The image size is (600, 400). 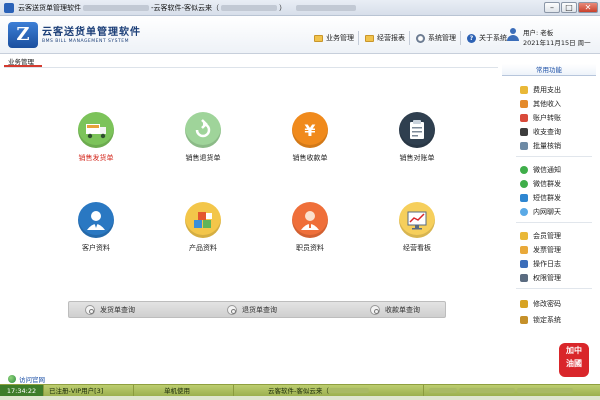 What do you see at coordinates (549, 70) in the screenshot?
I see `panel-title: 常用功能` at bounding box center [549, 70].